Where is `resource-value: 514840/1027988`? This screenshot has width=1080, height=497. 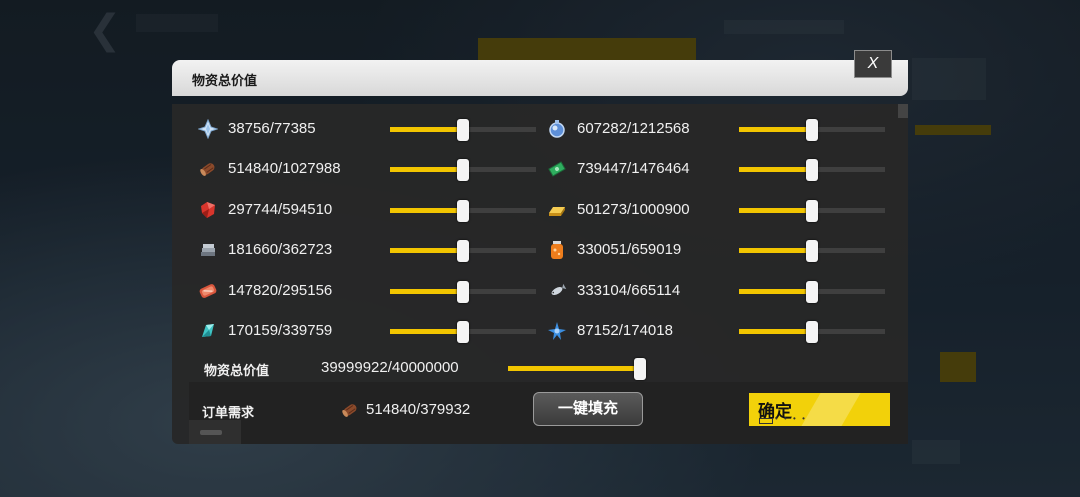
resource-value: 514840/1027988 is located at coordinates (284, 168).